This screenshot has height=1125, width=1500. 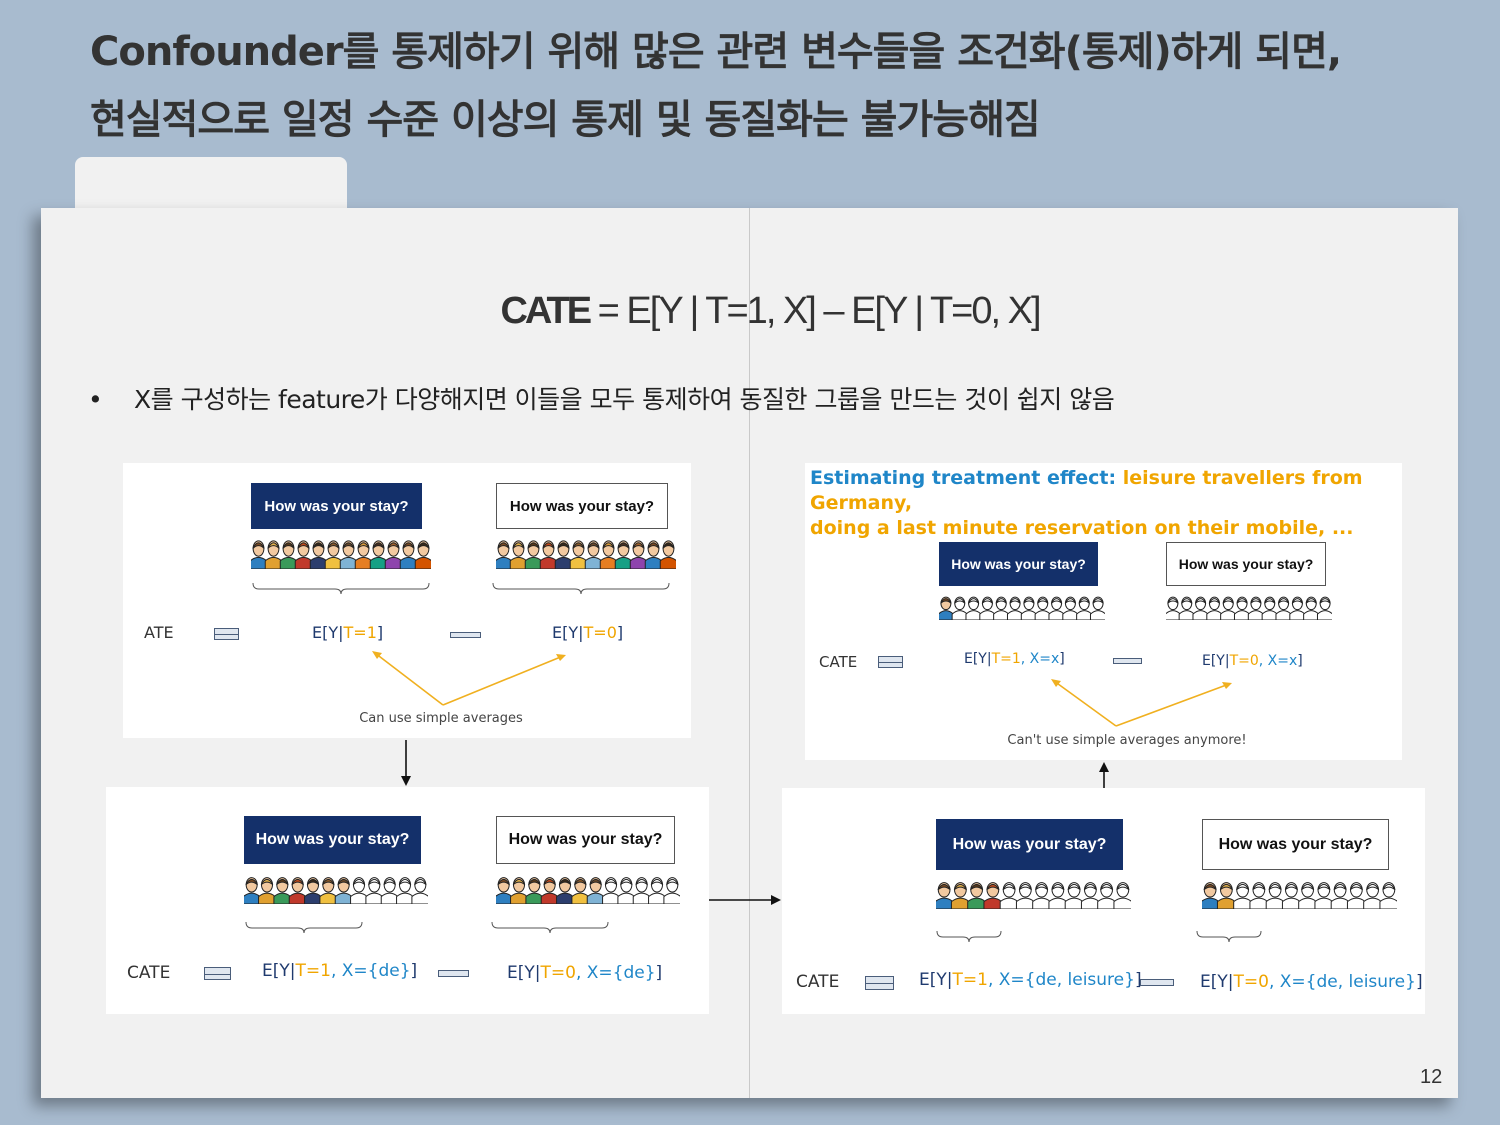 I want to click on down-arrow, so click(x=406, y=763).